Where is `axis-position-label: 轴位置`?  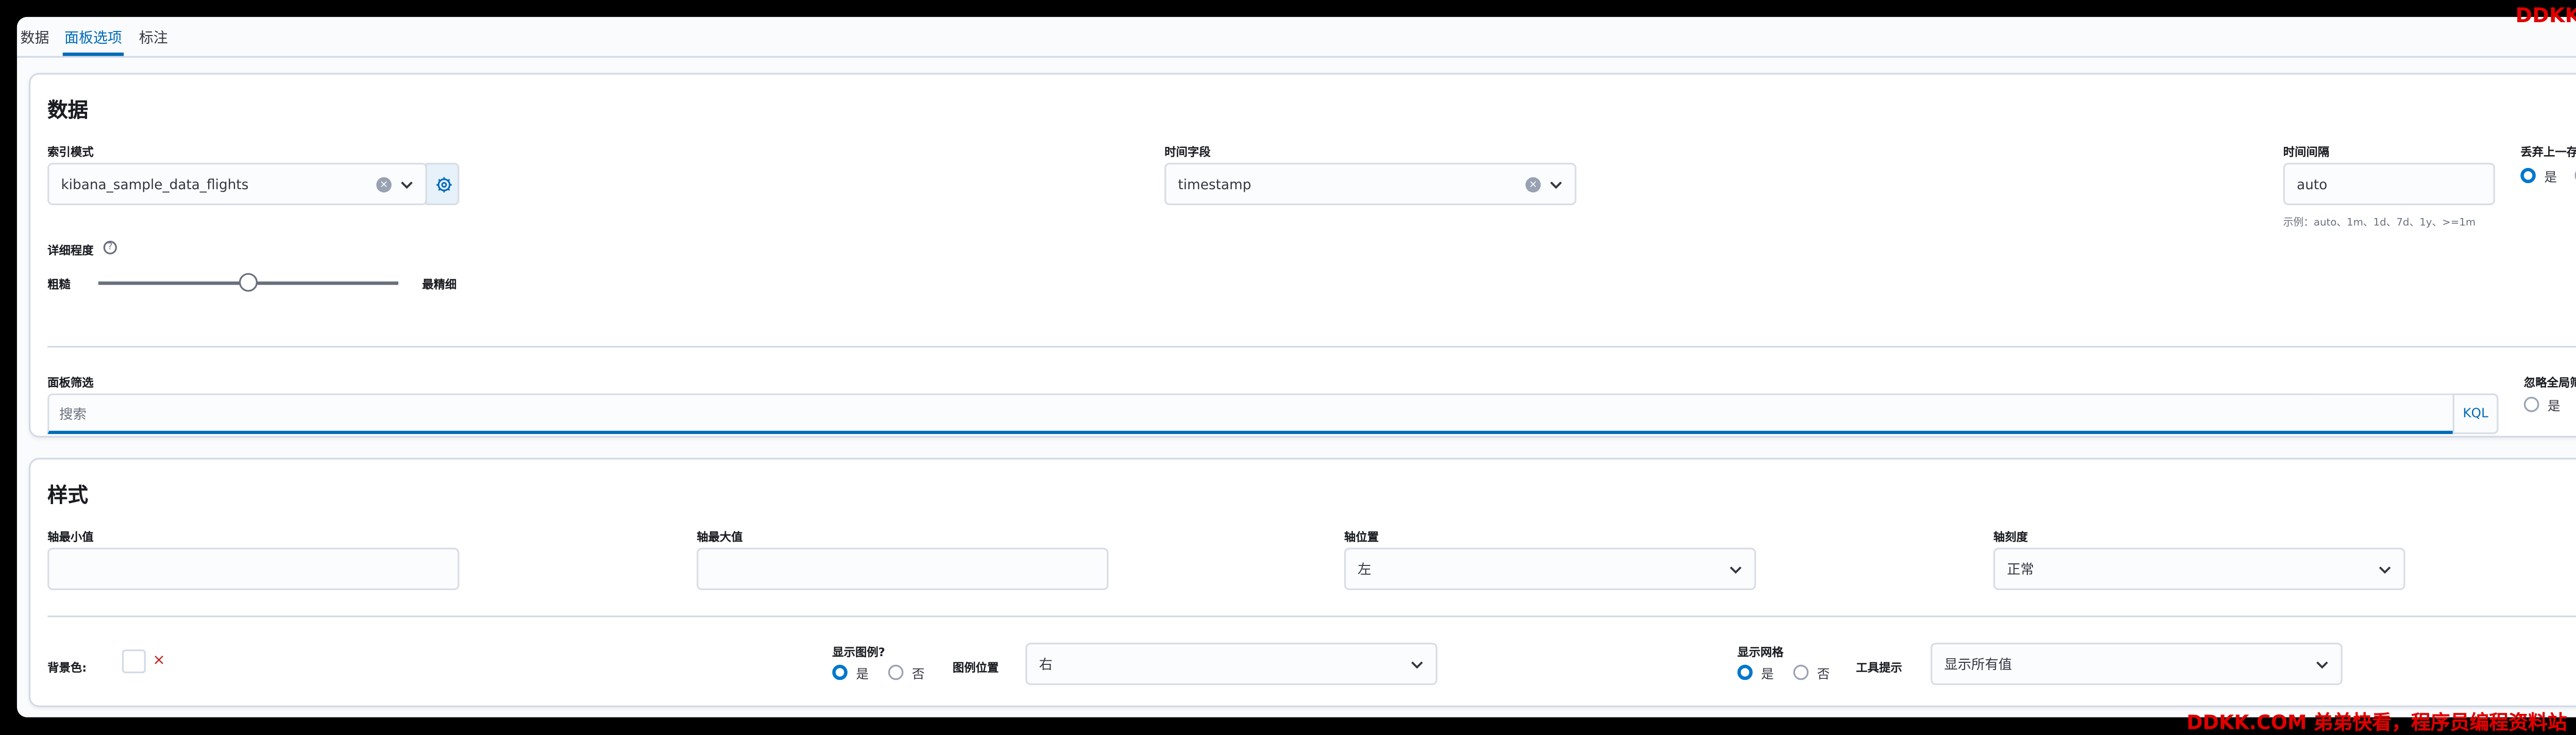 axis-position-label: 轴位置 is located at coordinates (1361, 537).